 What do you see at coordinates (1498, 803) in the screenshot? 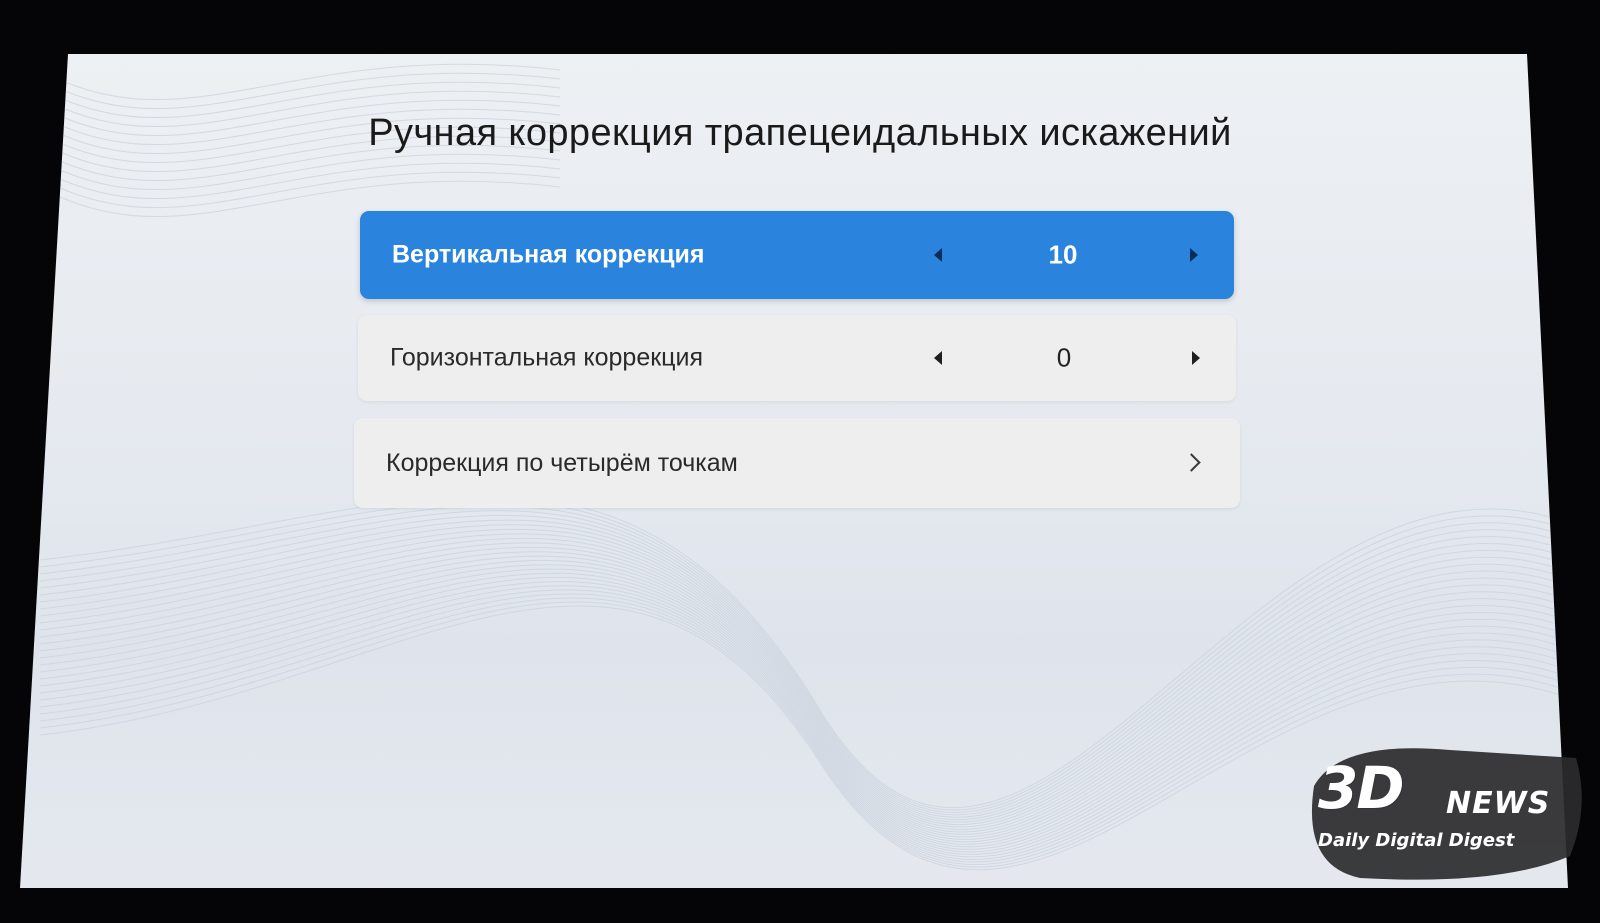
I see `watermark-news: NEWS` at bounding box center [1498, 803].